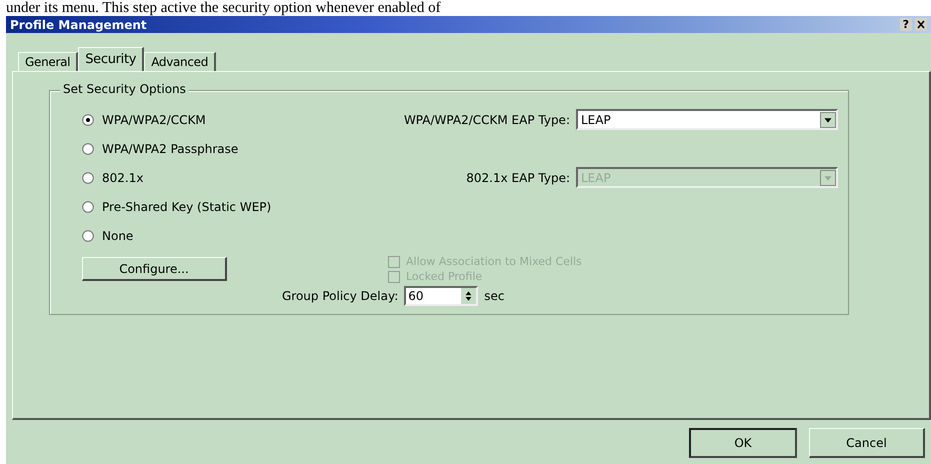 This screenshot has height=464, width=931. Describe the element at coordinates (207, 235) in the screenshot. I see `radio-option: None` at that location.